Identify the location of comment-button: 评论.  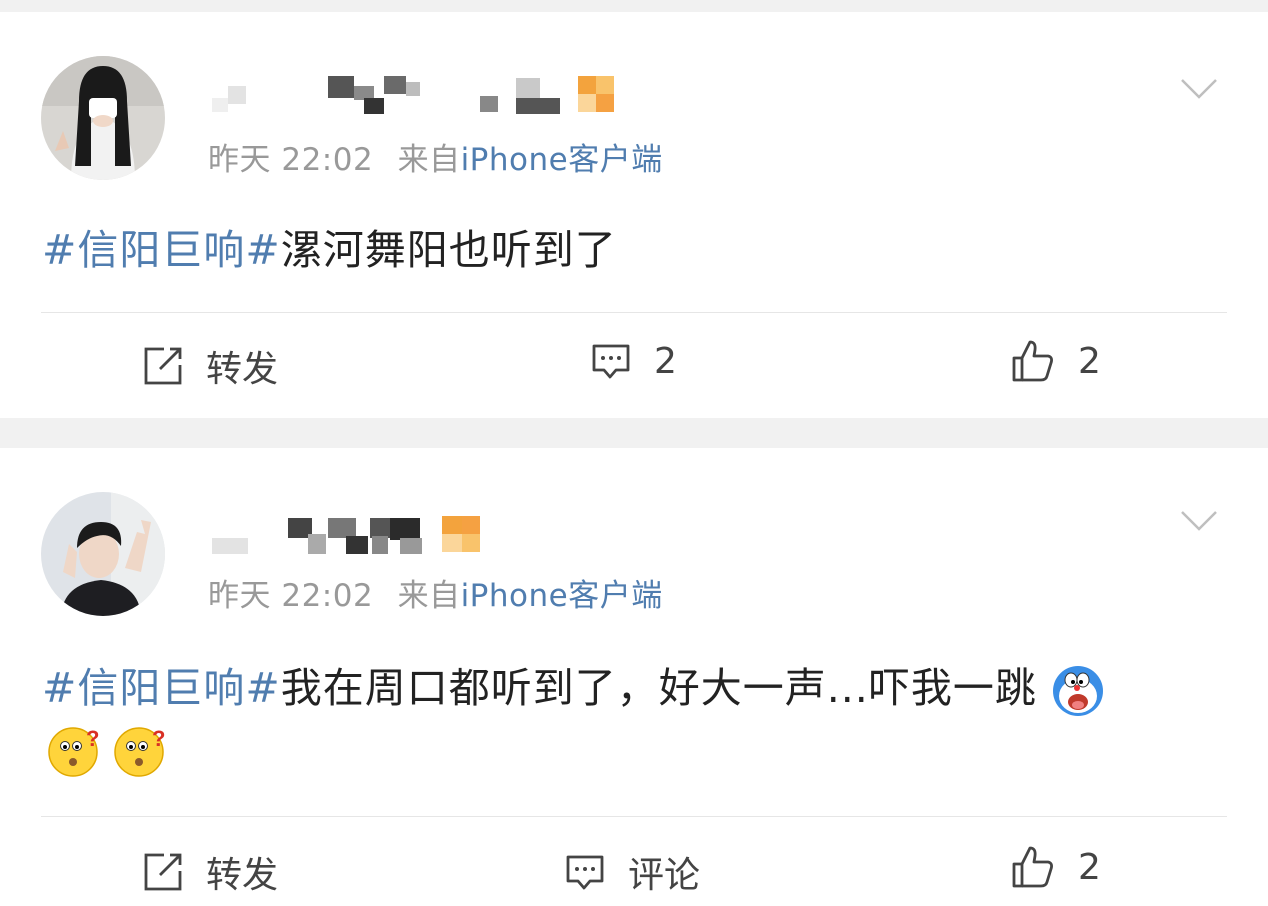
(632, 872).